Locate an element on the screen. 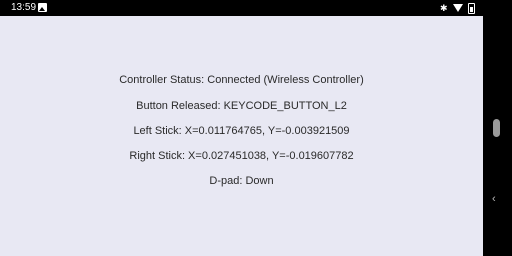 This screenshot has width=512, height=256. back-icon: ‹ is located at coordinates (494, 199).